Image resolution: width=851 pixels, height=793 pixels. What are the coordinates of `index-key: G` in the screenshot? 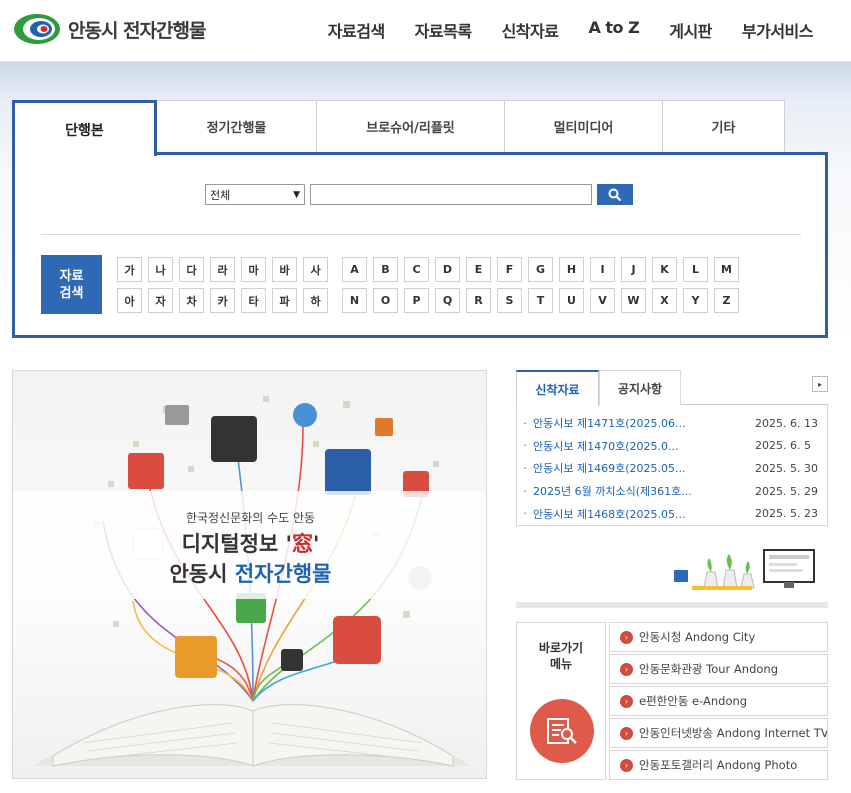 It's located at (540, 269).